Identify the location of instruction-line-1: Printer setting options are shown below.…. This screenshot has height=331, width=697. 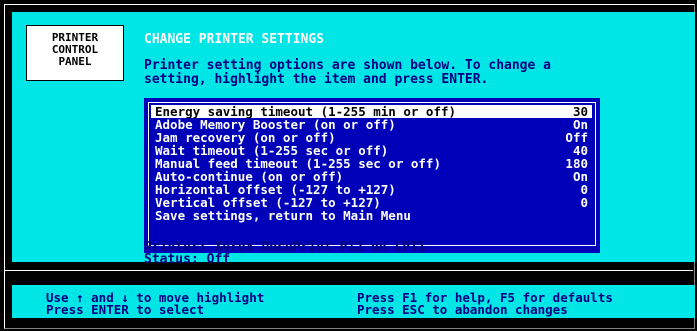
(347, 65).